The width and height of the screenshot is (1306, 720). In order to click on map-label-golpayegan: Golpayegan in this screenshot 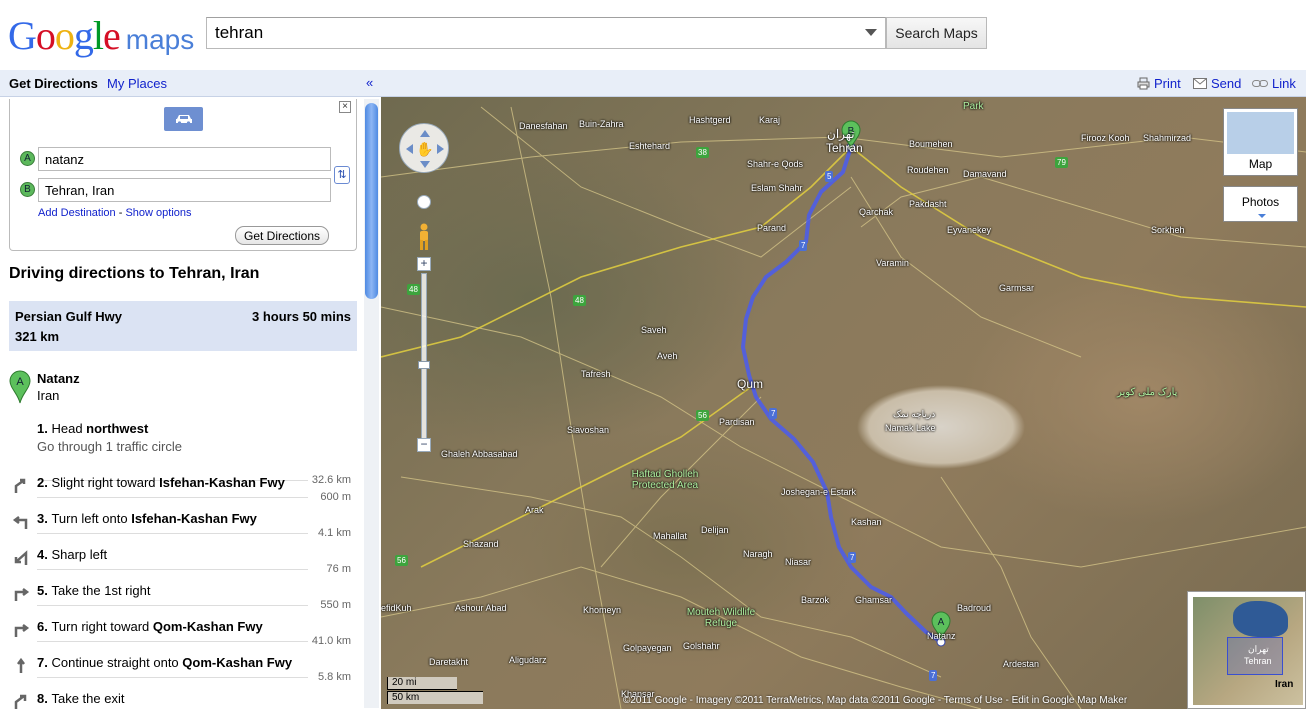, I will do `click(647, 648)`.